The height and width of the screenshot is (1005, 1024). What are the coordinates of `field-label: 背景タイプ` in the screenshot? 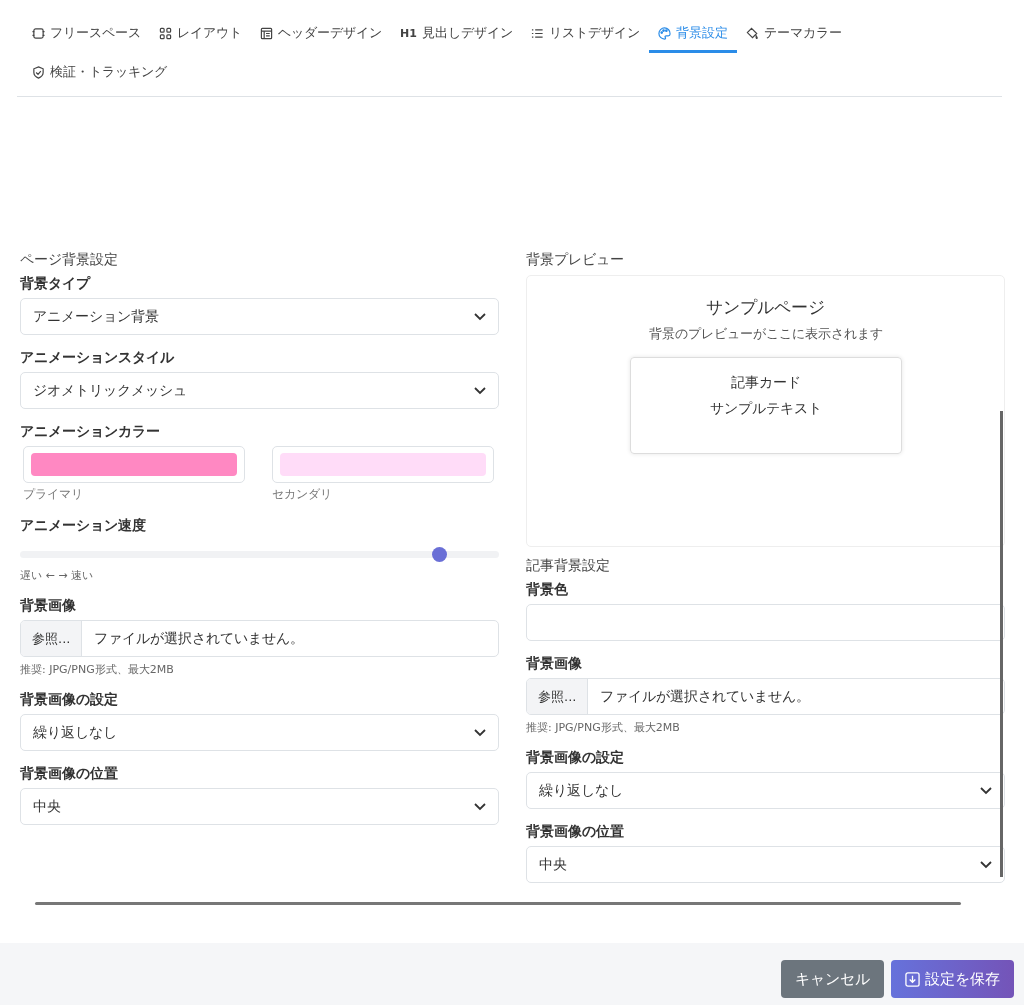 It's located at (56, 284).